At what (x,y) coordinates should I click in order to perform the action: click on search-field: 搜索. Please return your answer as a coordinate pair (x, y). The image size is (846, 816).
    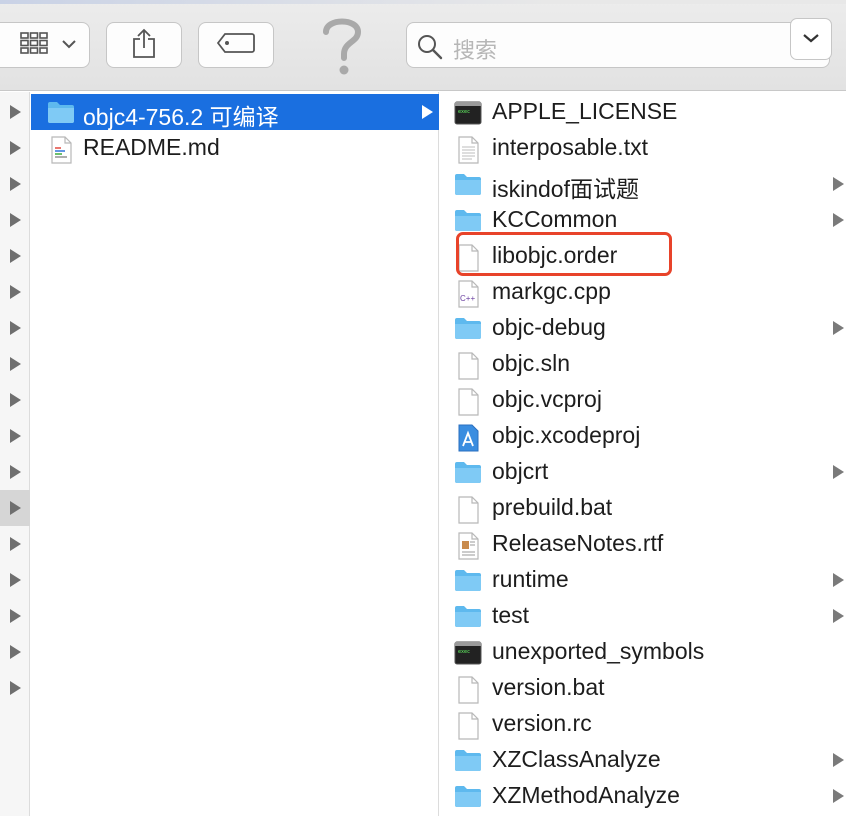
    Looking at the image, I should click on (618, 45).